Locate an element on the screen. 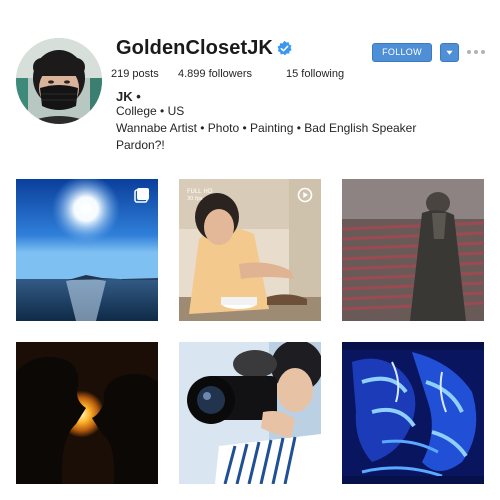 The height and width of the screenshot is (500, 500). ellipsis-icon is located at coordinates (476, 52).